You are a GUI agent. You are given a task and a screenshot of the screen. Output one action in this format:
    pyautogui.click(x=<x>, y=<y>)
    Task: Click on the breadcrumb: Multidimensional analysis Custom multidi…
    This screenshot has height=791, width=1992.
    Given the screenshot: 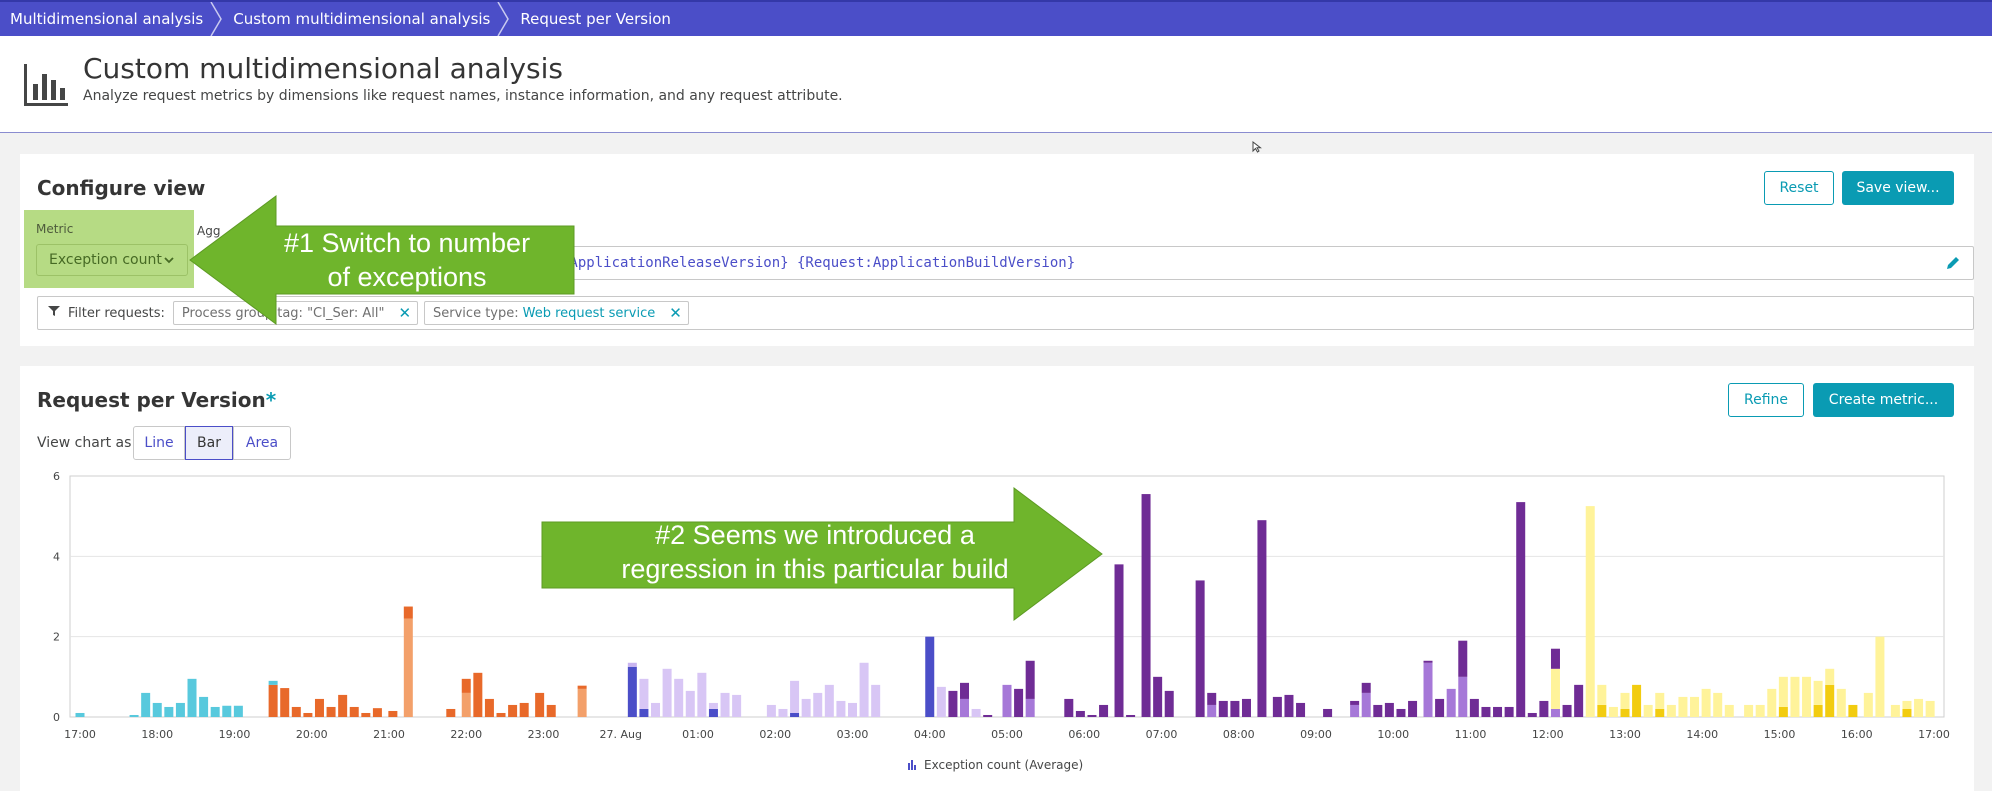 What is the action you would take?
    pyautogui.click(x=996, y=18)
    